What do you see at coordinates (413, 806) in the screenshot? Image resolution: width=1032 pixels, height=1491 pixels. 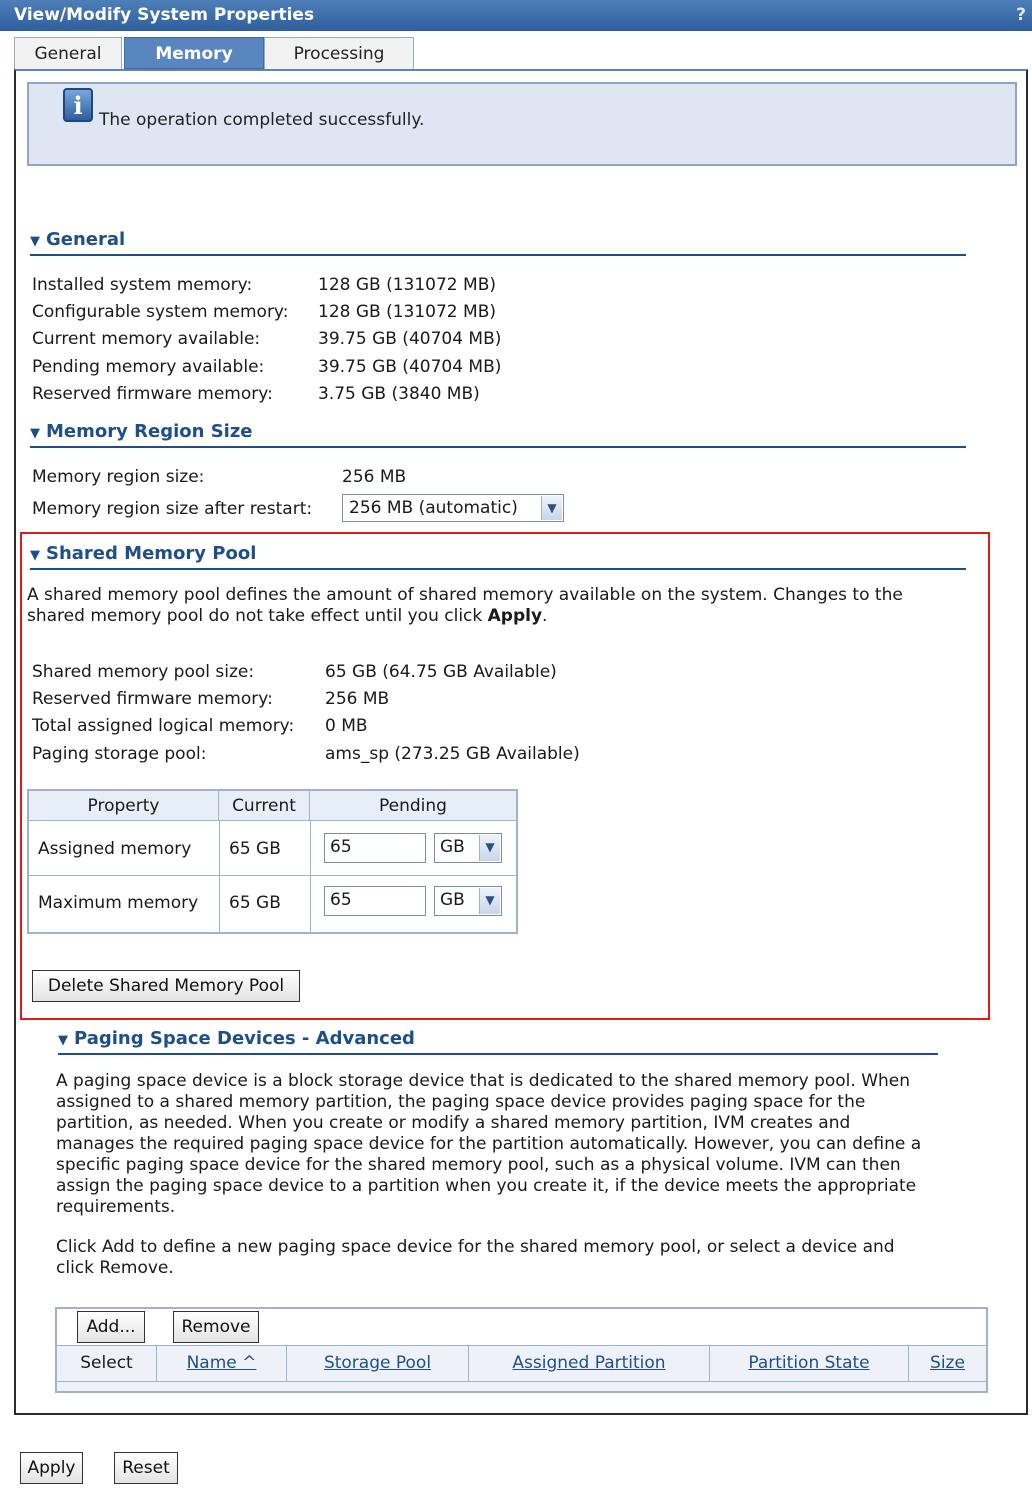 I see `column-header-pending: Pending` at bounding box center [413, 806].